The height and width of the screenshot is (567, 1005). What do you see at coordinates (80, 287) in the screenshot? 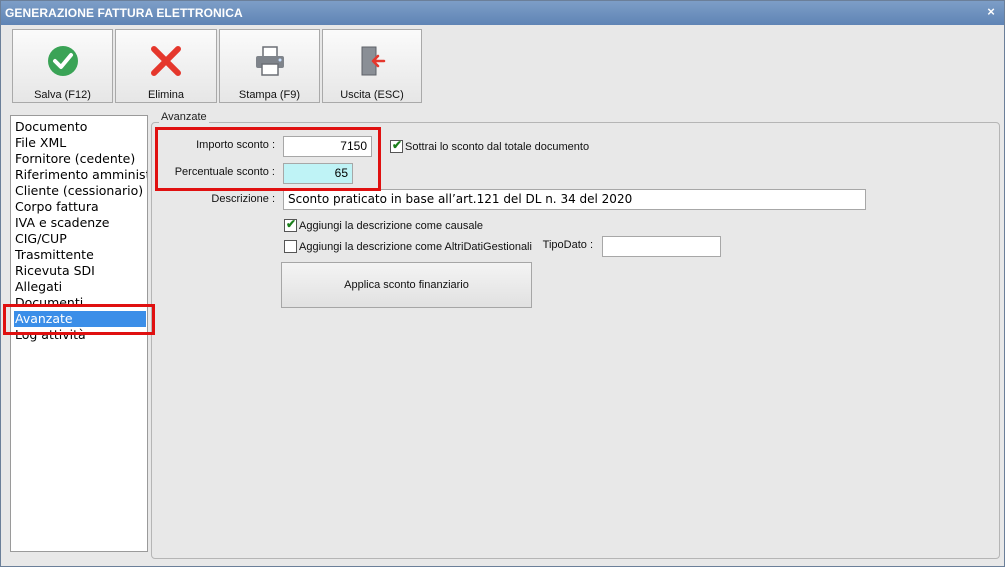
I see `nav-item-allegati: Allegati` at bounding box center [80, 287].